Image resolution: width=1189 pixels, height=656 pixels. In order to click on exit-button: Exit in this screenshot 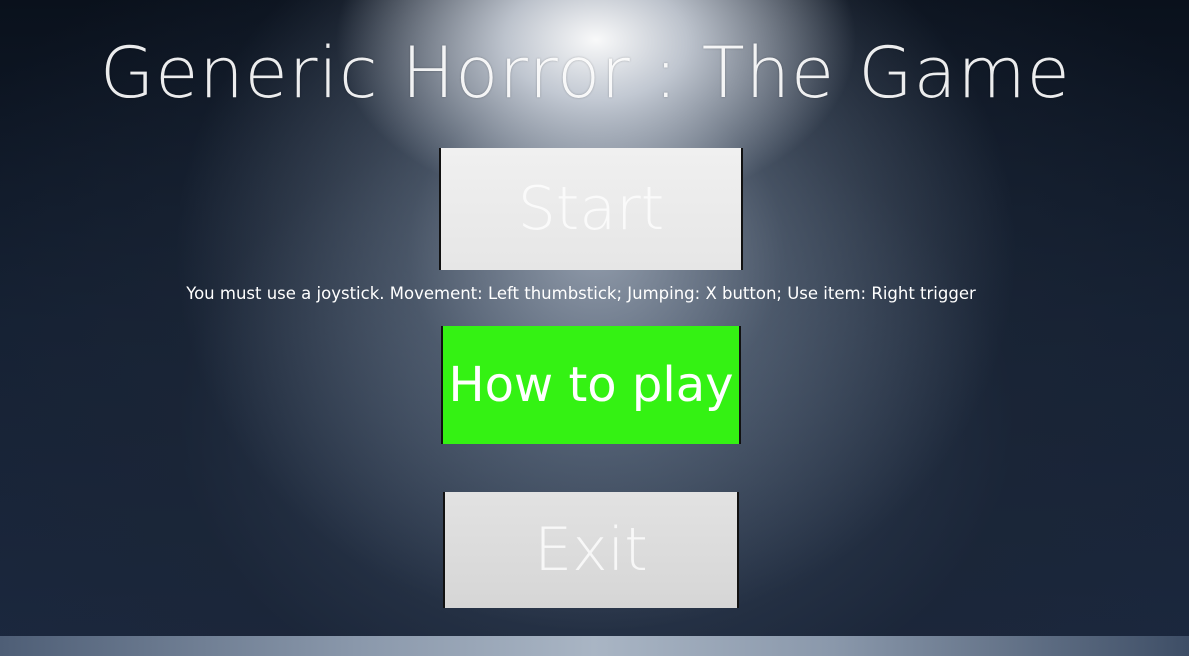, I will do `click(591, 550)`.